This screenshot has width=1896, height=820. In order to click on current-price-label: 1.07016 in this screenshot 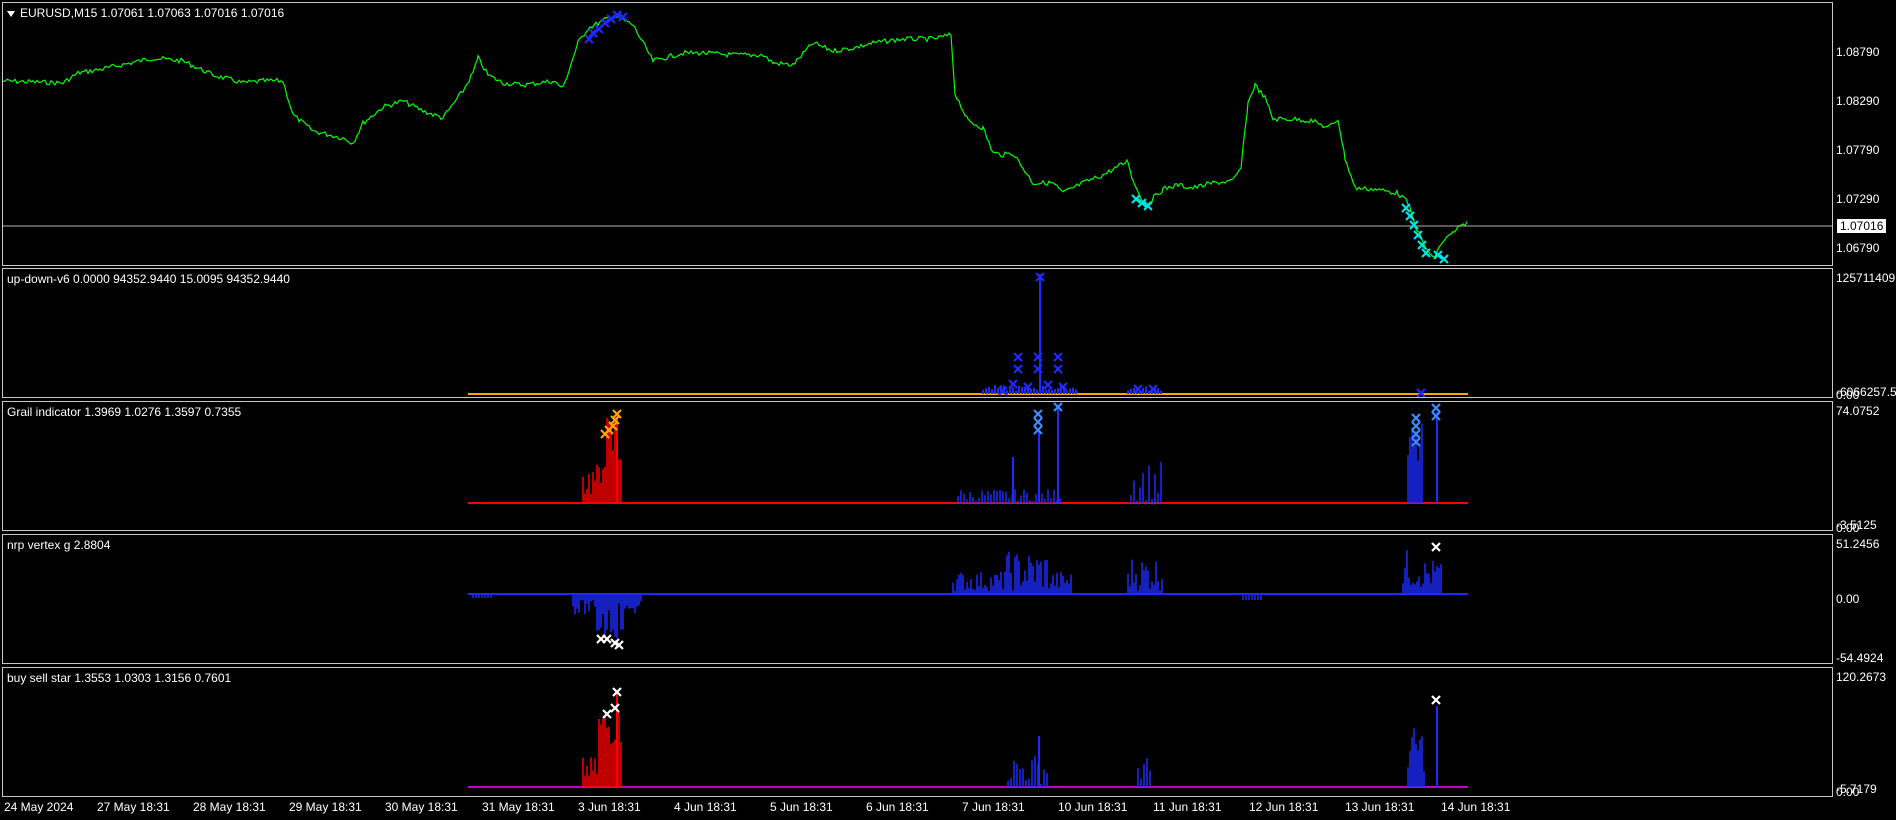, I will do `click(1862, 226)`.